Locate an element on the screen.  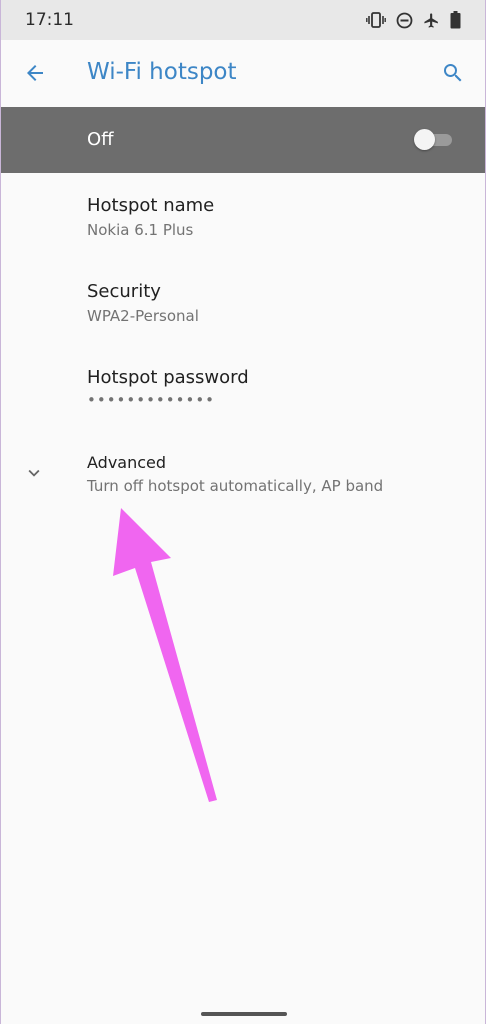
pref-title: Advanced is located at coordinates (127, 462).